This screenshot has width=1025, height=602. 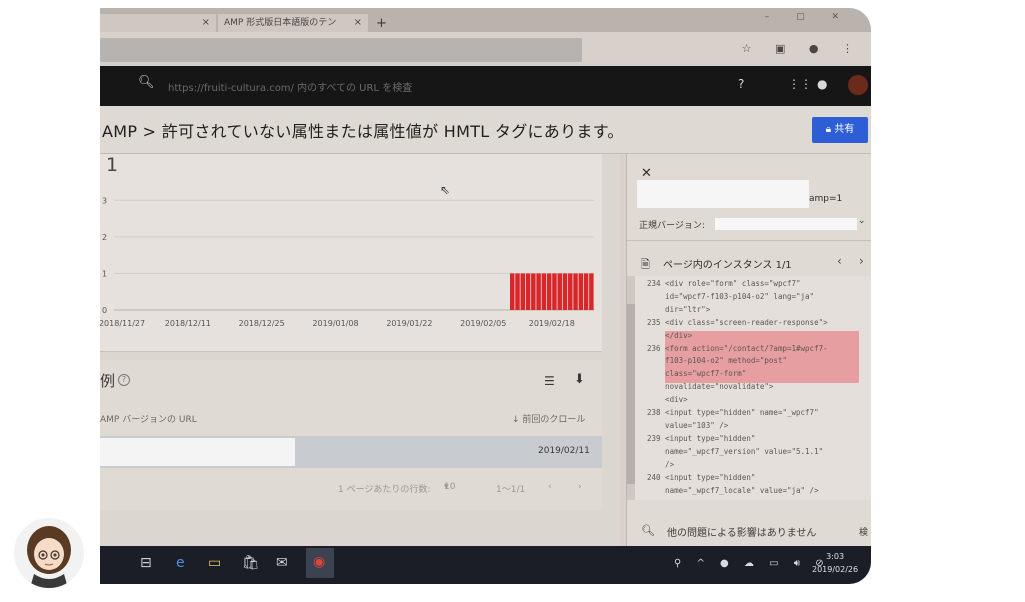 I want to click on x-tick-label: 2019/02/05, so click(x=483, y=323).